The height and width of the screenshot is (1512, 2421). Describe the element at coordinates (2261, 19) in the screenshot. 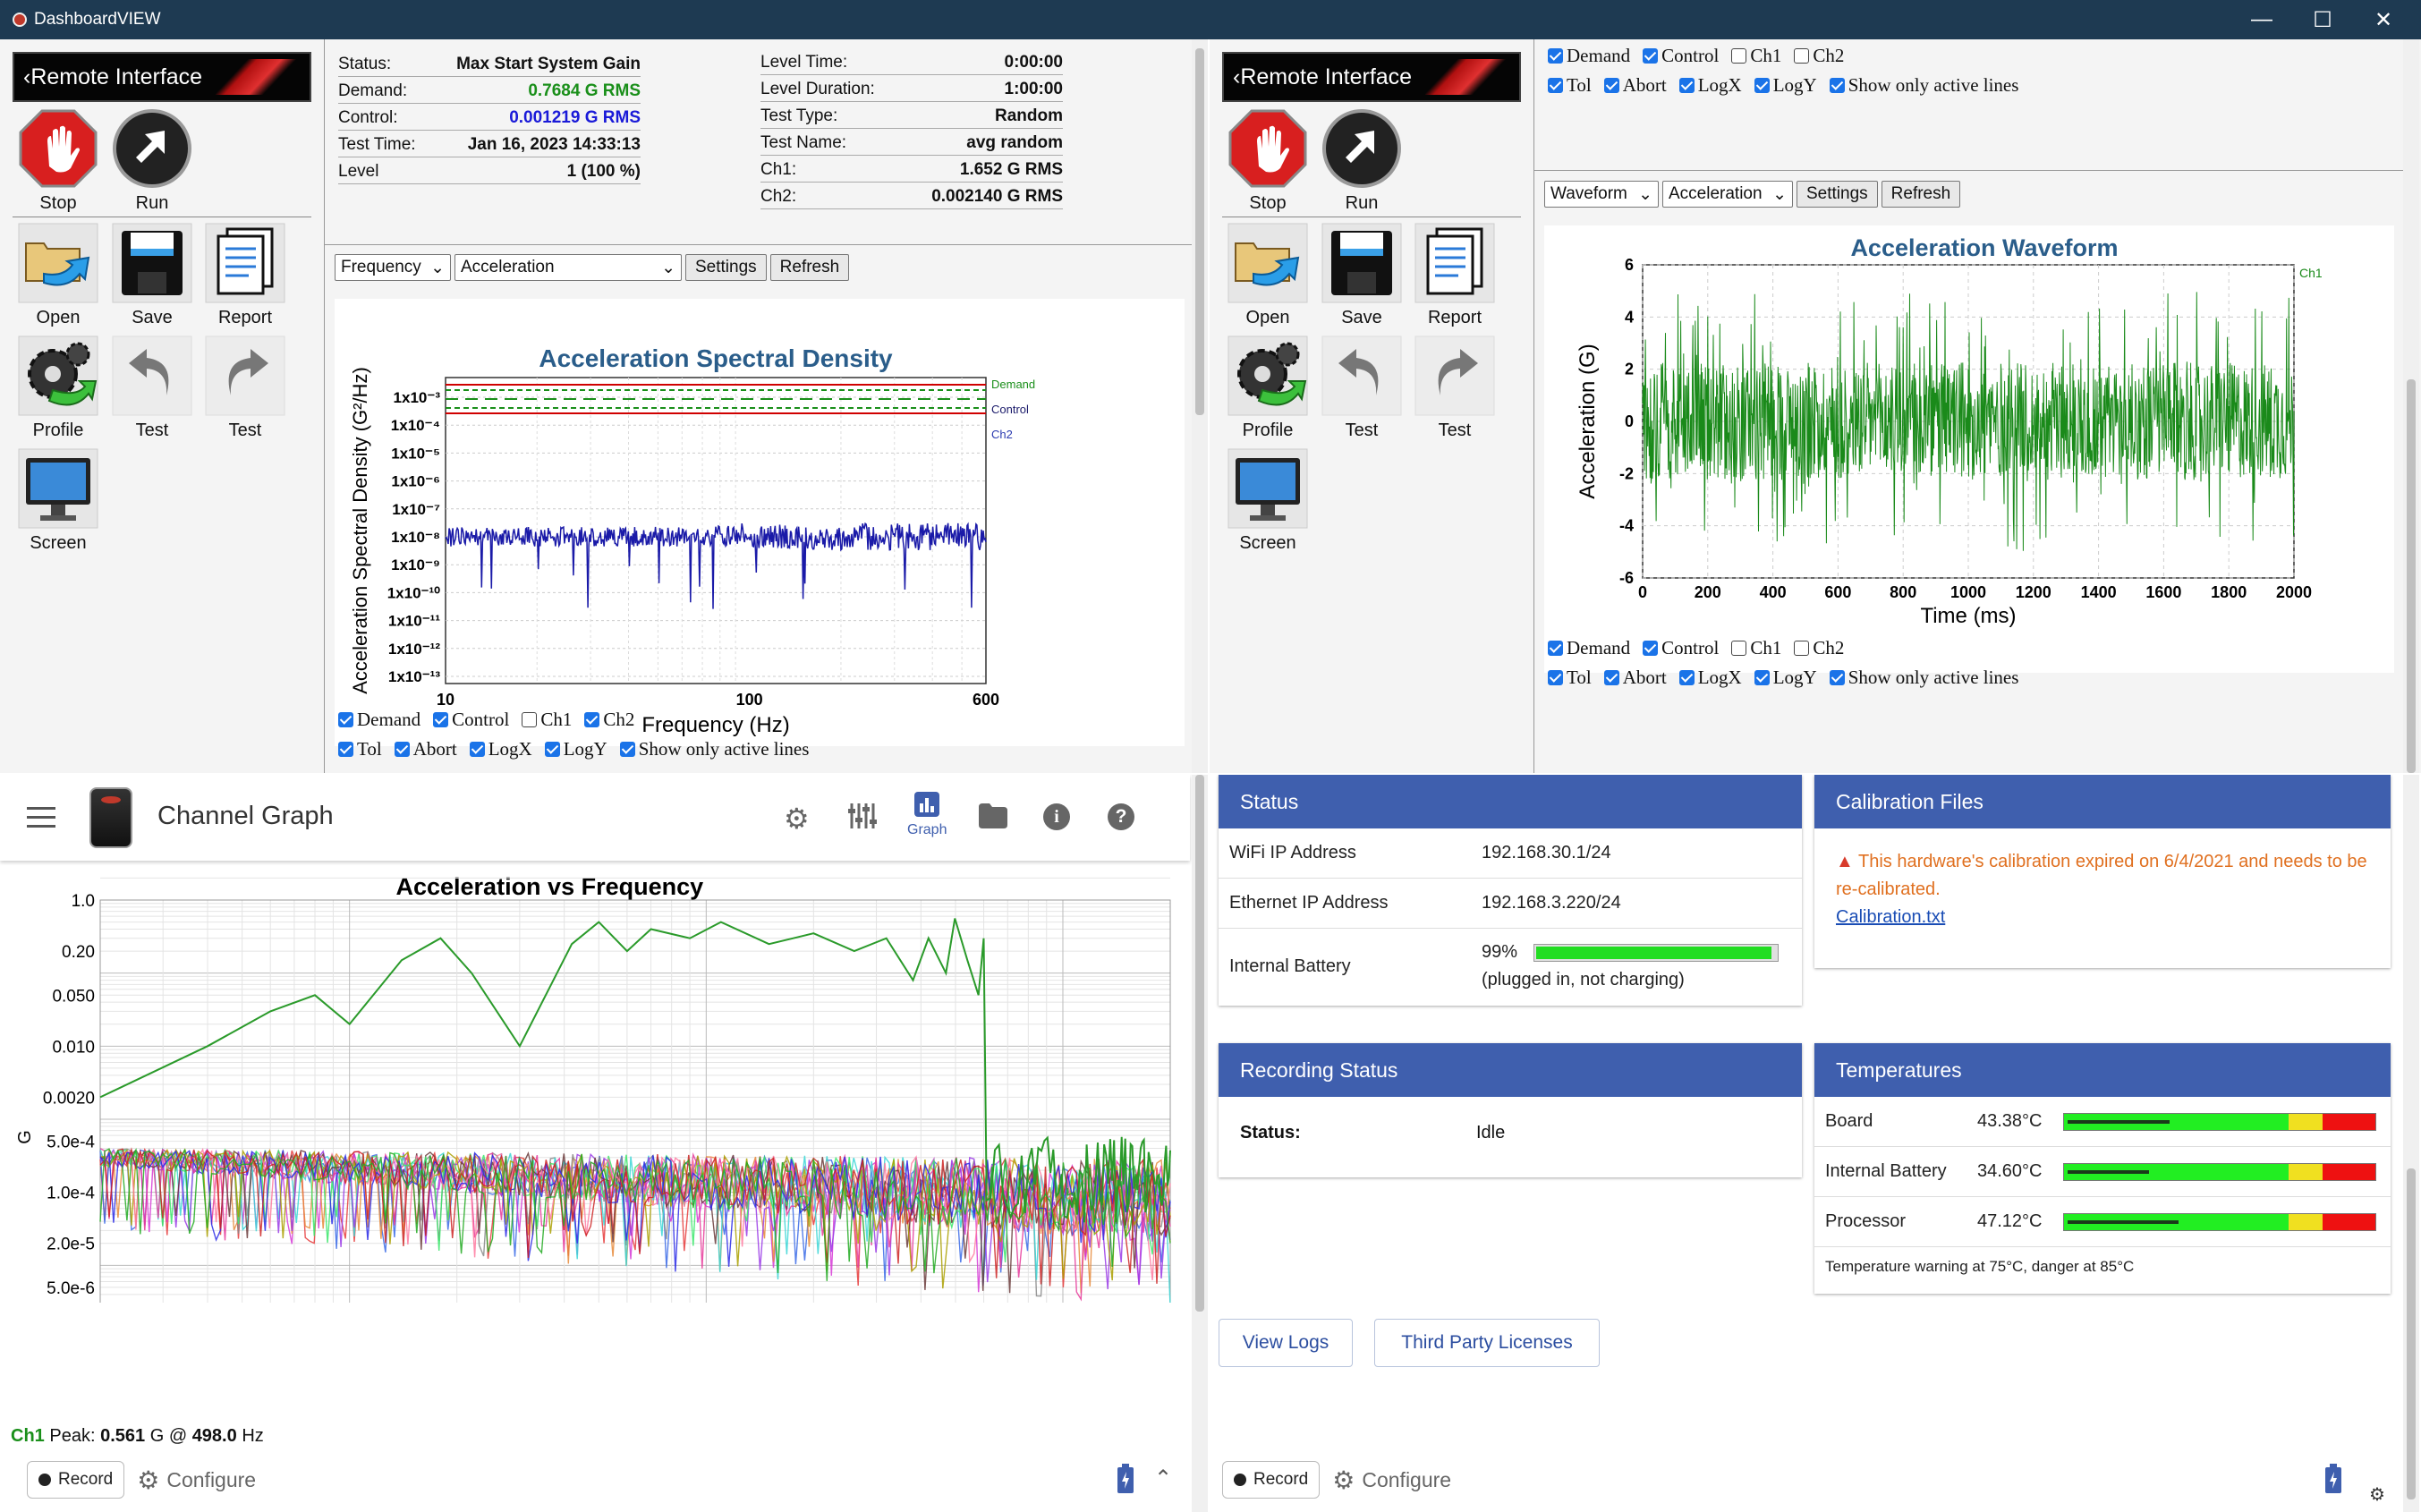

I see `minimize-button: —` at that location.